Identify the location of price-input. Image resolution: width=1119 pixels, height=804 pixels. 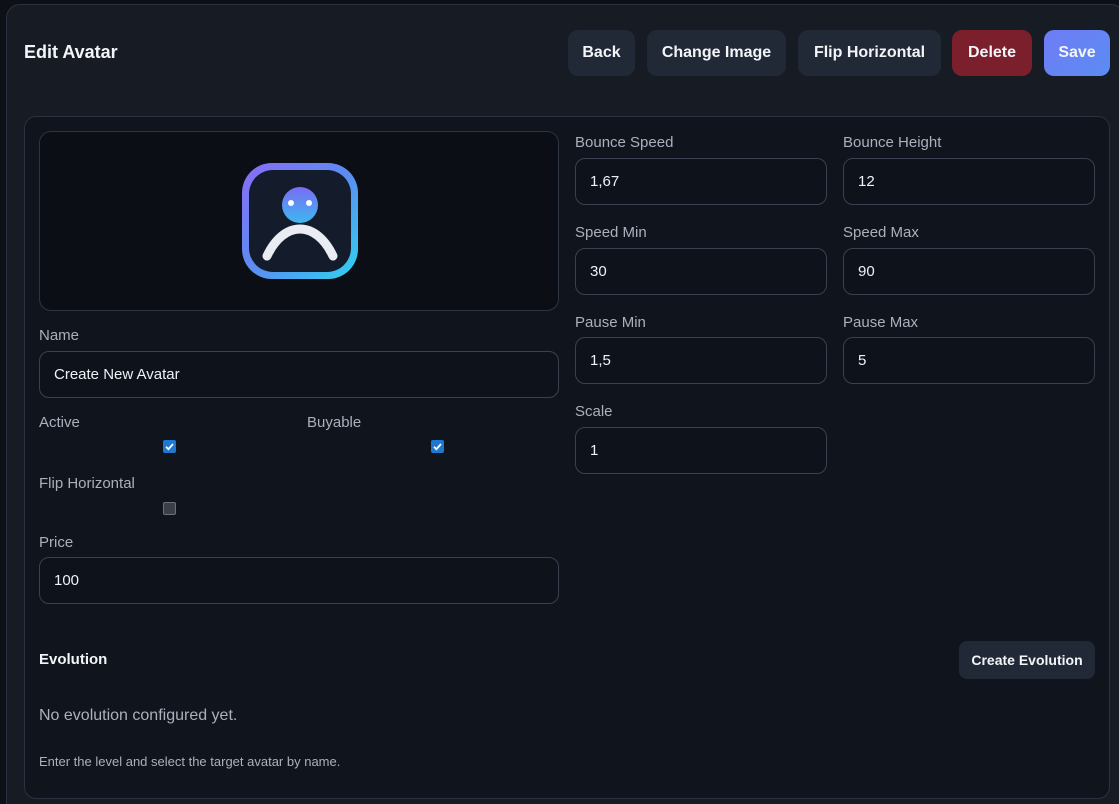
(299, 580).